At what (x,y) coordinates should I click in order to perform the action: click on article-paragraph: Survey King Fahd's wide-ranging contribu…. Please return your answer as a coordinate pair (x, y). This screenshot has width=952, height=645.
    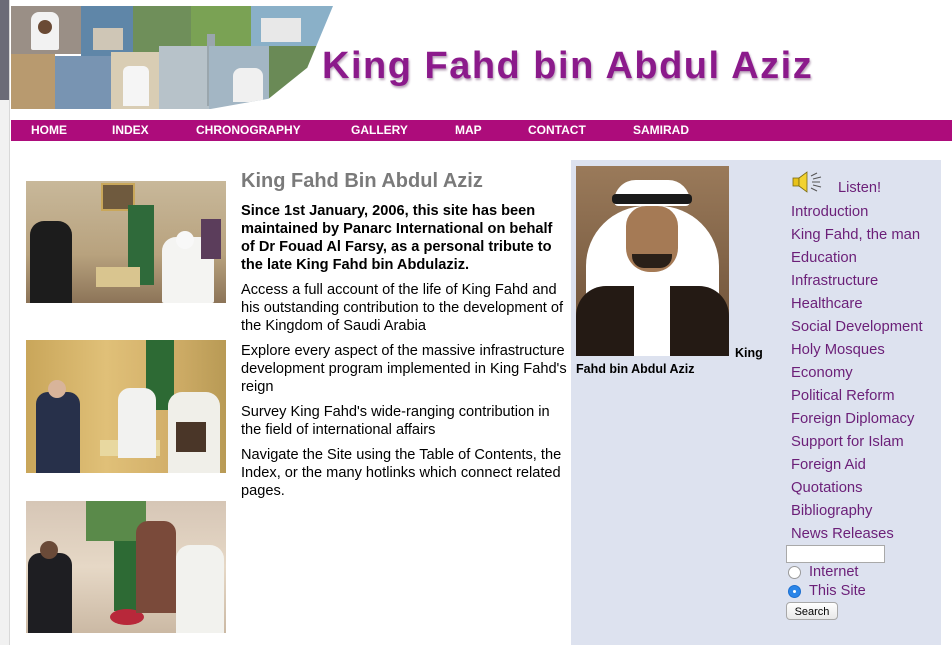
    Looking at the image, I should click on (395, 421).